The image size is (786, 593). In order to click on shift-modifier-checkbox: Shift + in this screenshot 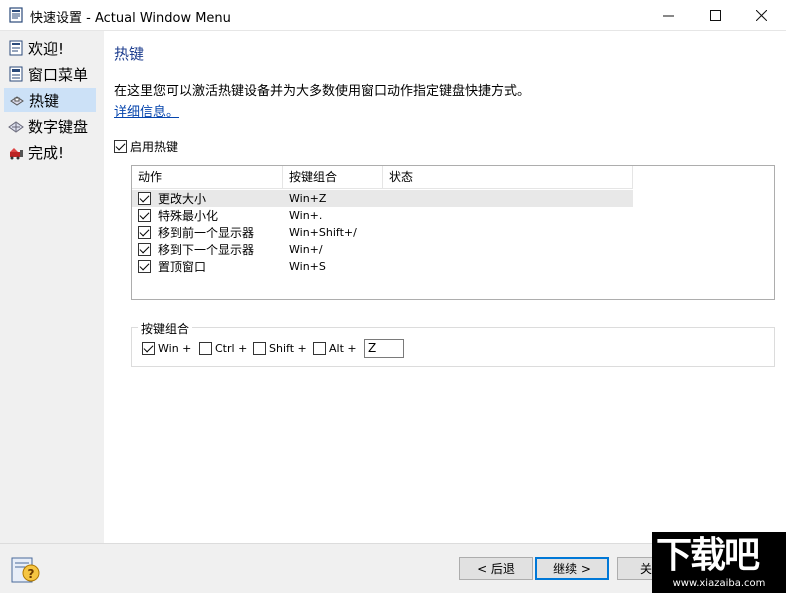, I will do `click(280, 348)`.